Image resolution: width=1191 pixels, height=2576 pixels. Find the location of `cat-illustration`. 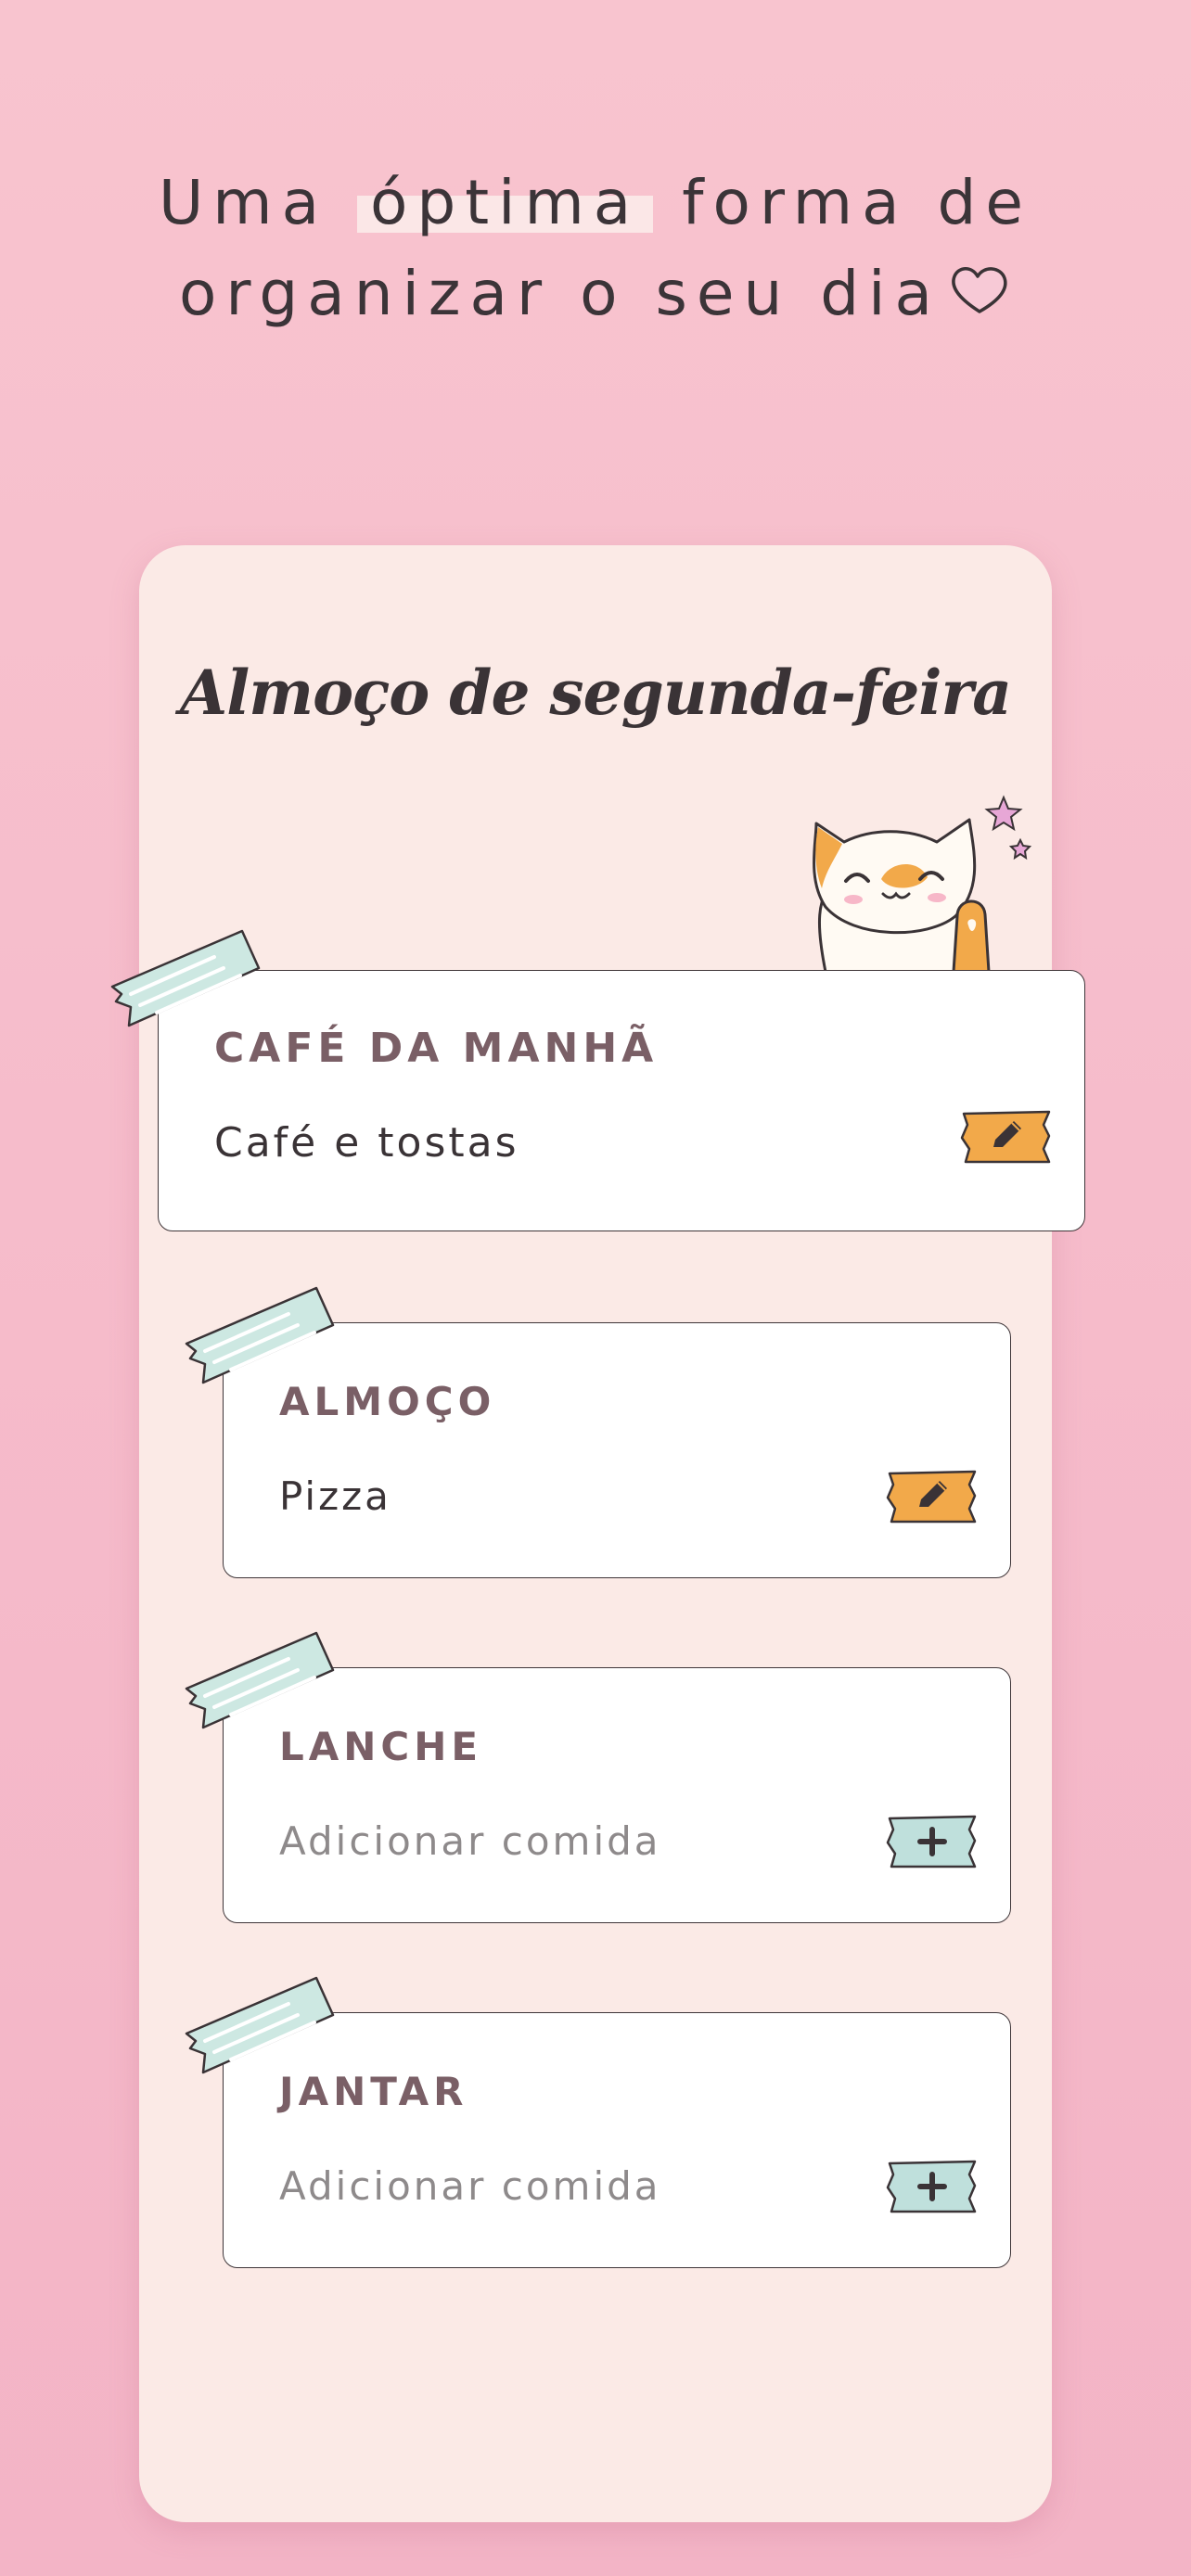

cat-illustration is located at coordinates (922, 883).